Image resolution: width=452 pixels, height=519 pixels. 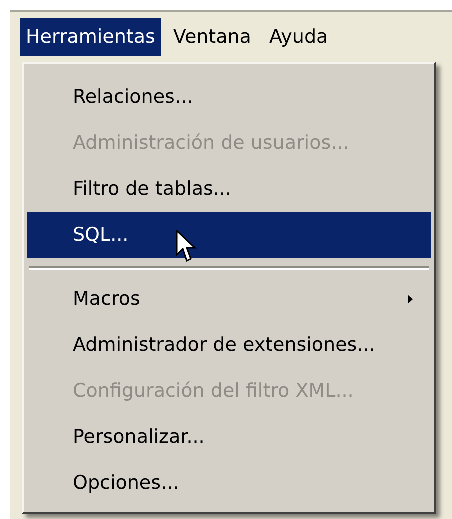 What do you see at coordinates (229, 299) in the screenshot?
I see `menu-item: Macros` at bounding box center [229, 299].